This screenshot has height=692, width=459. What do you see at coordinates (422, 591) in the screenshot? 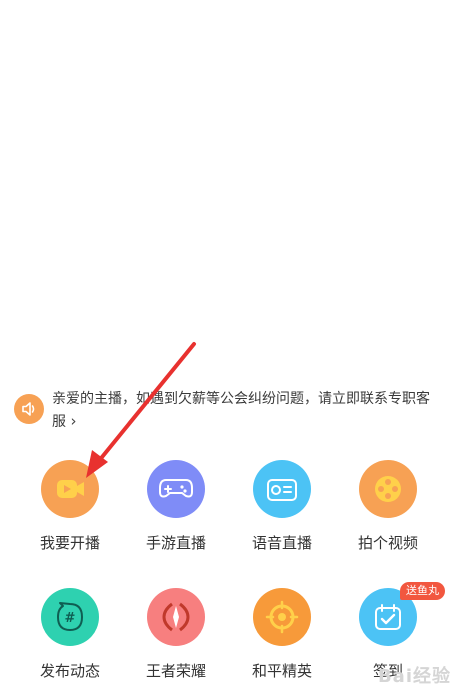
I see `reward-badge: 送鱼丸` at bounding box center [422, 591].